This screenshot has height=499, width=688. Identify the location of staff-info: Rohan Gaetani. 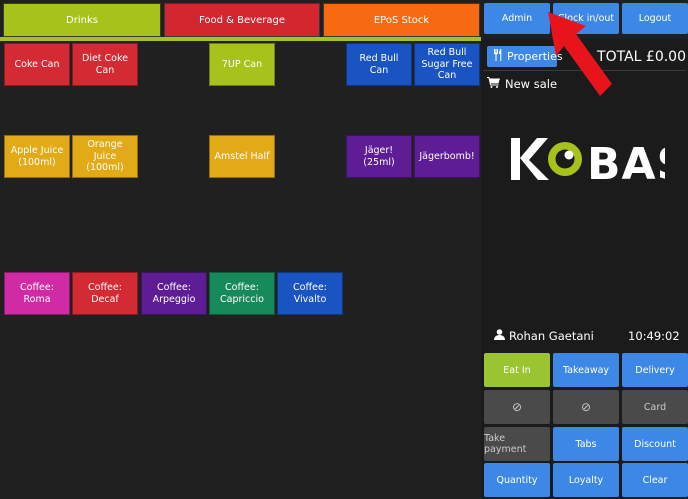
(544, 336).